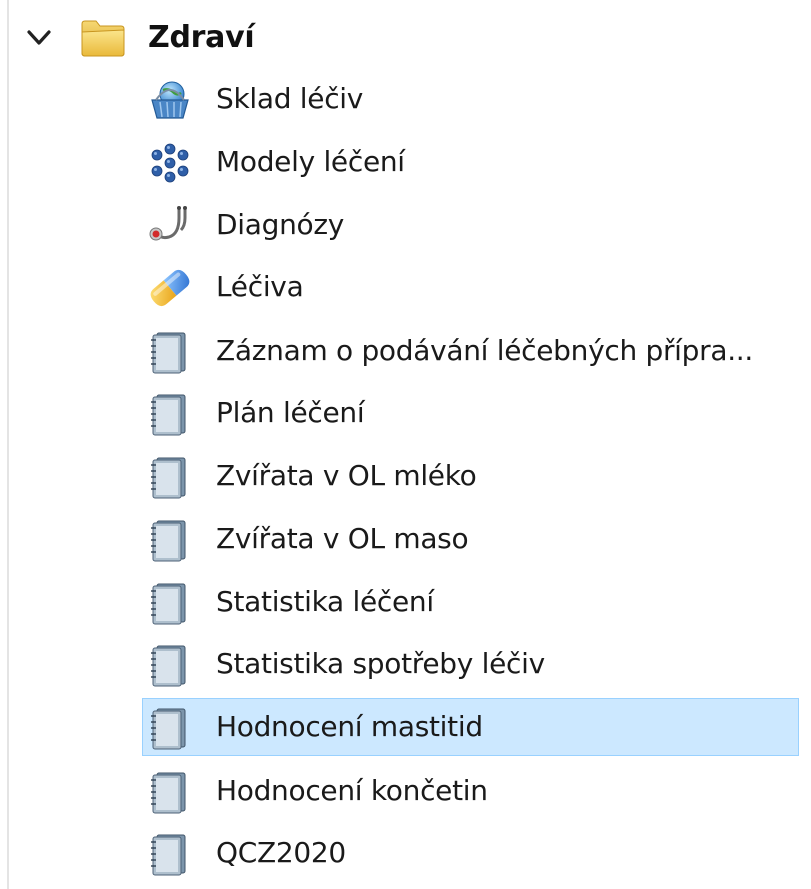  I want to click on pill-icon, so click(170, 288).